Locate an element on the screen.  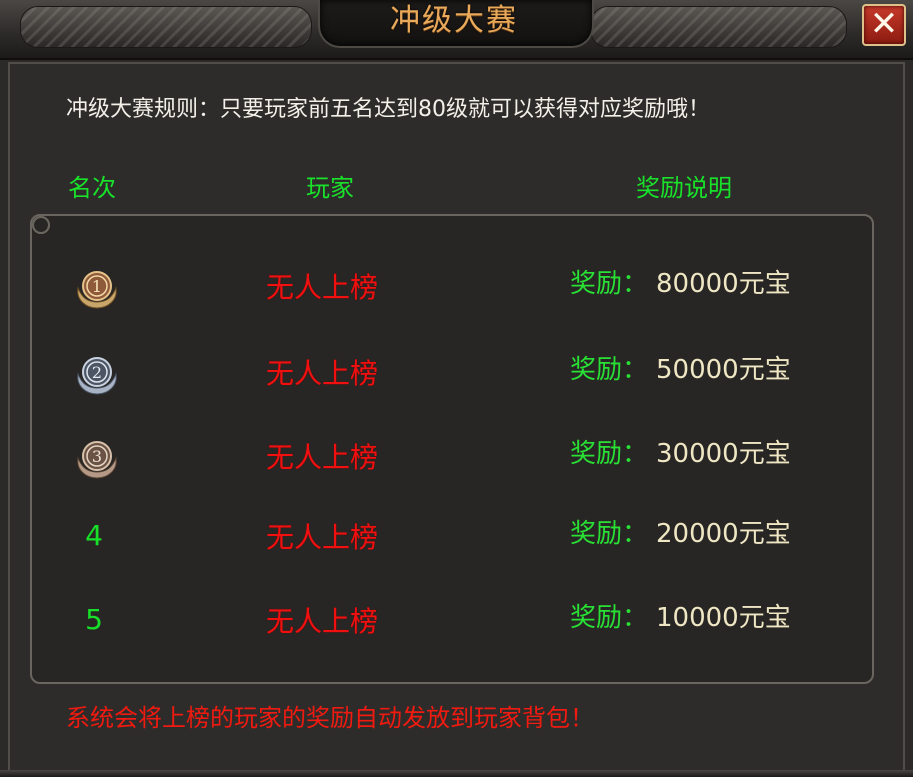
column-header-rank: 名次 is located at coordinates (92, 188).